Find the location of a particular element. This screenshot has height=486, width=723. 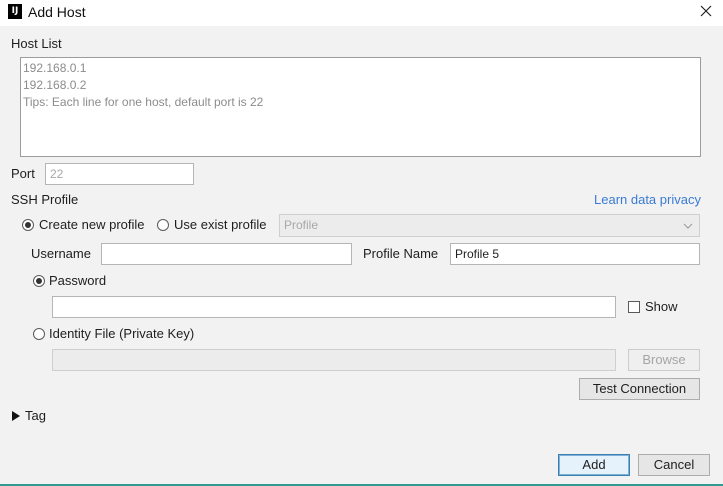

title-bar: IJ Add Host is located at coordinates (361, 13).